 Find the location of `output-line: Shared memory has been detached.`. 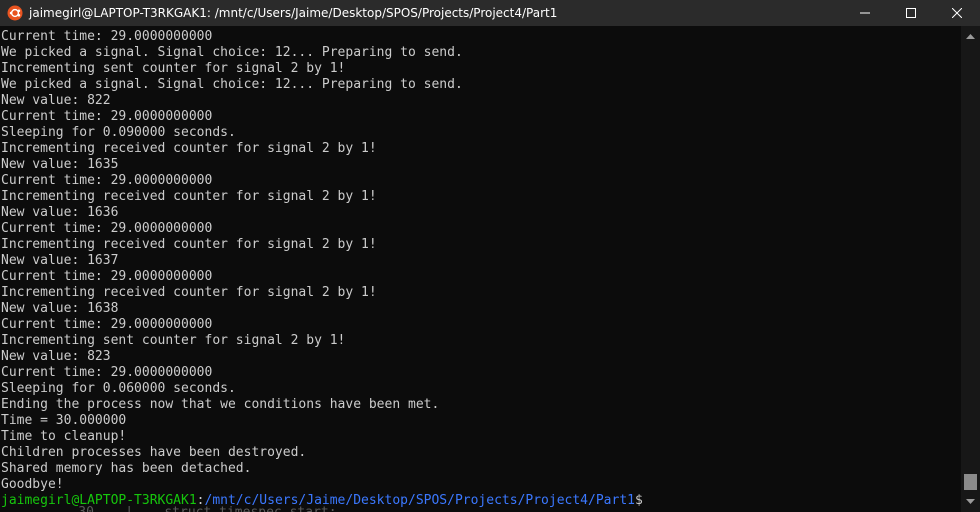

output-line: Shared memory has been detached. is located at coordinates (126, 468).